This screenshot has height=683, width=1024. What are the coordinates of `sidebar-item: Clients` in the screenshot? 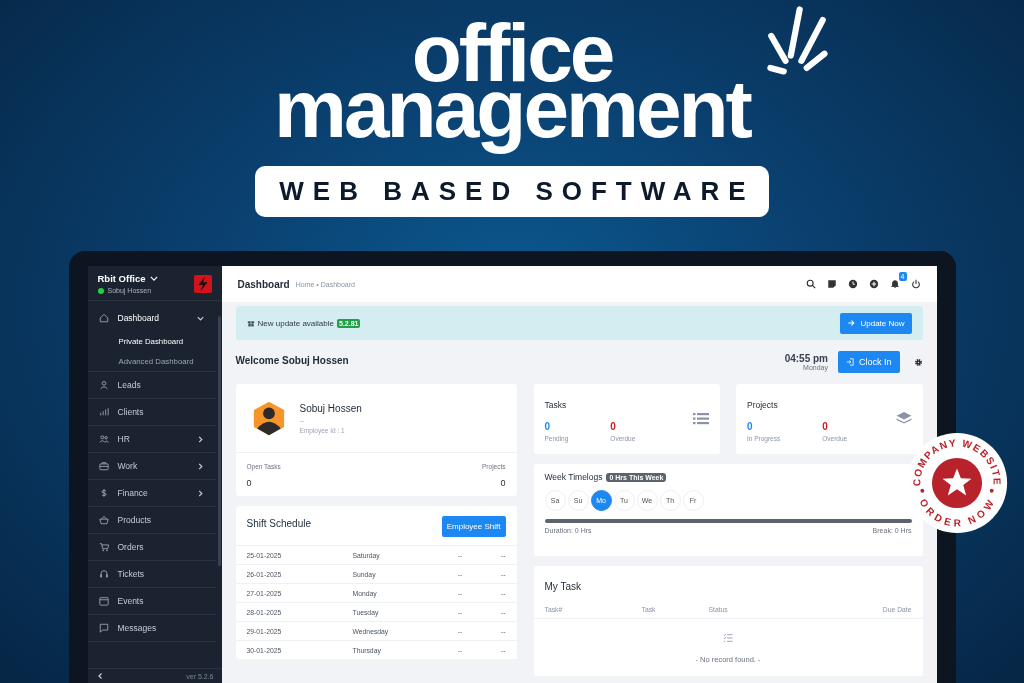 It's located at (151, 412).